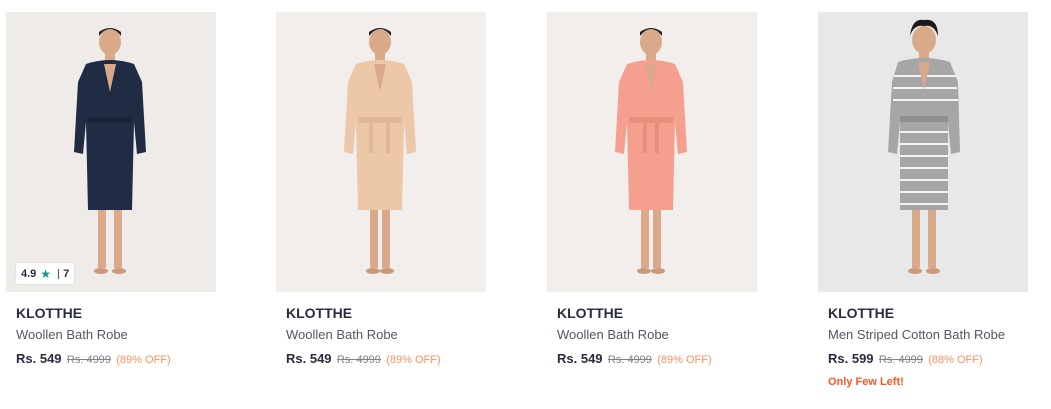 Image resolution: width=1051 pixels, height=409 pixels. What do you see at coordinates (928, 335) in the screenshot?
I see `product-title: Men Striped Cotton Bath Robe` at bounding box center [928, 335].